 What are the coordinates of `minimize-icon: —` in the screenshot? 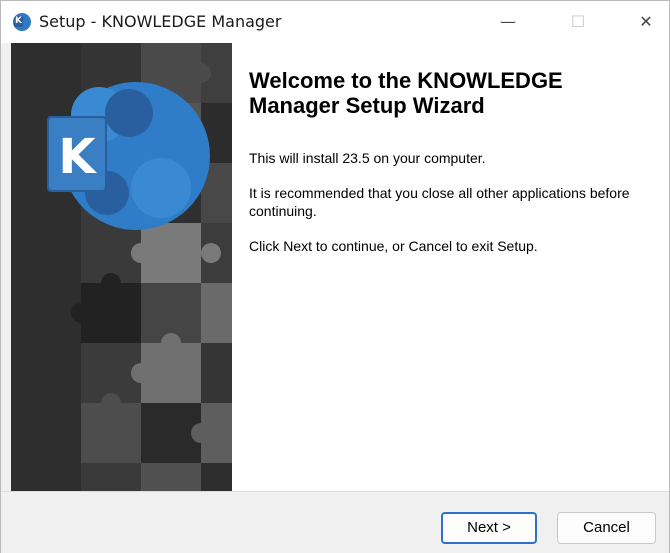 It's located at (508, 21).